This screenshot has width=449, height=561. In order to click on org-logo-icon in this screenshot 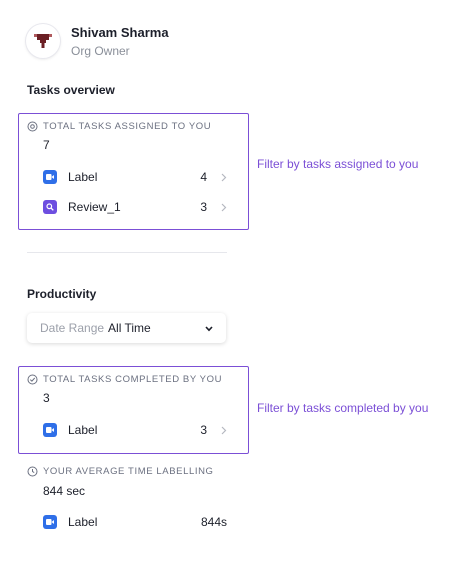, I will do `click(43, 41)`.